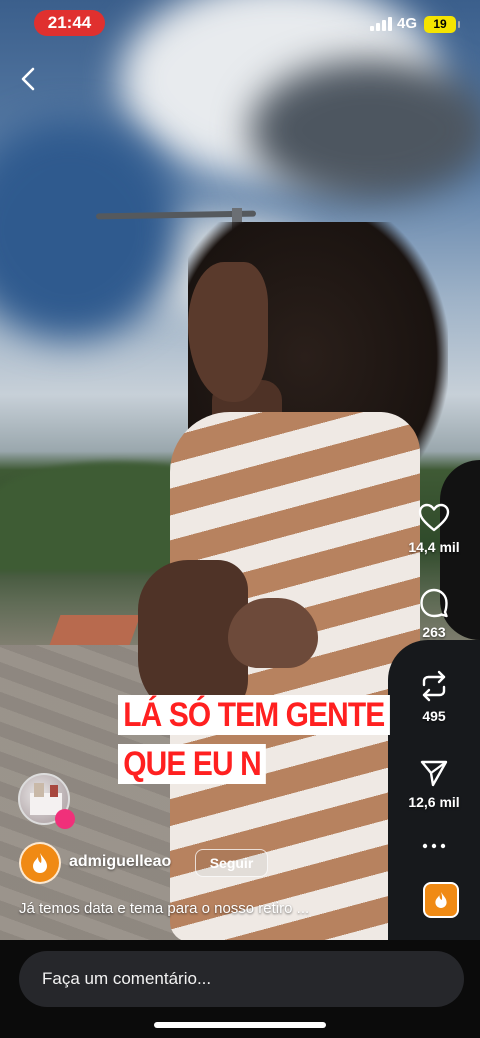 This screenshot has width=480, height=1038. Describe the element at coordinates (434, 686) in the screenshot. I see `repost-icon` at that location.